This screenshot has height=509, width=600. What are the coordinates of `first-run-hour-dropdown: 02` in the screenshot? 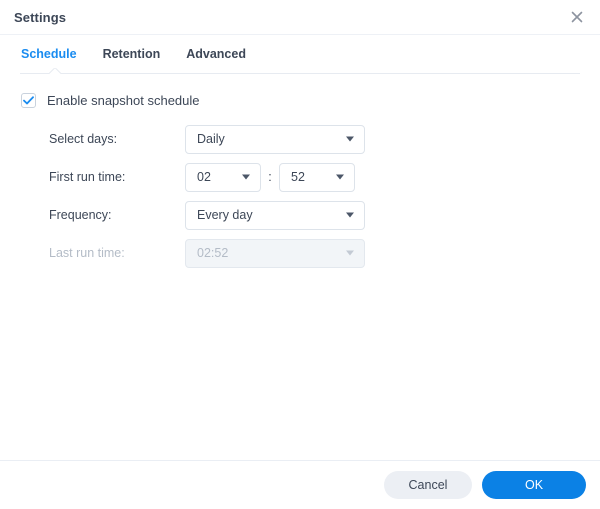 It's located at (223, 177).